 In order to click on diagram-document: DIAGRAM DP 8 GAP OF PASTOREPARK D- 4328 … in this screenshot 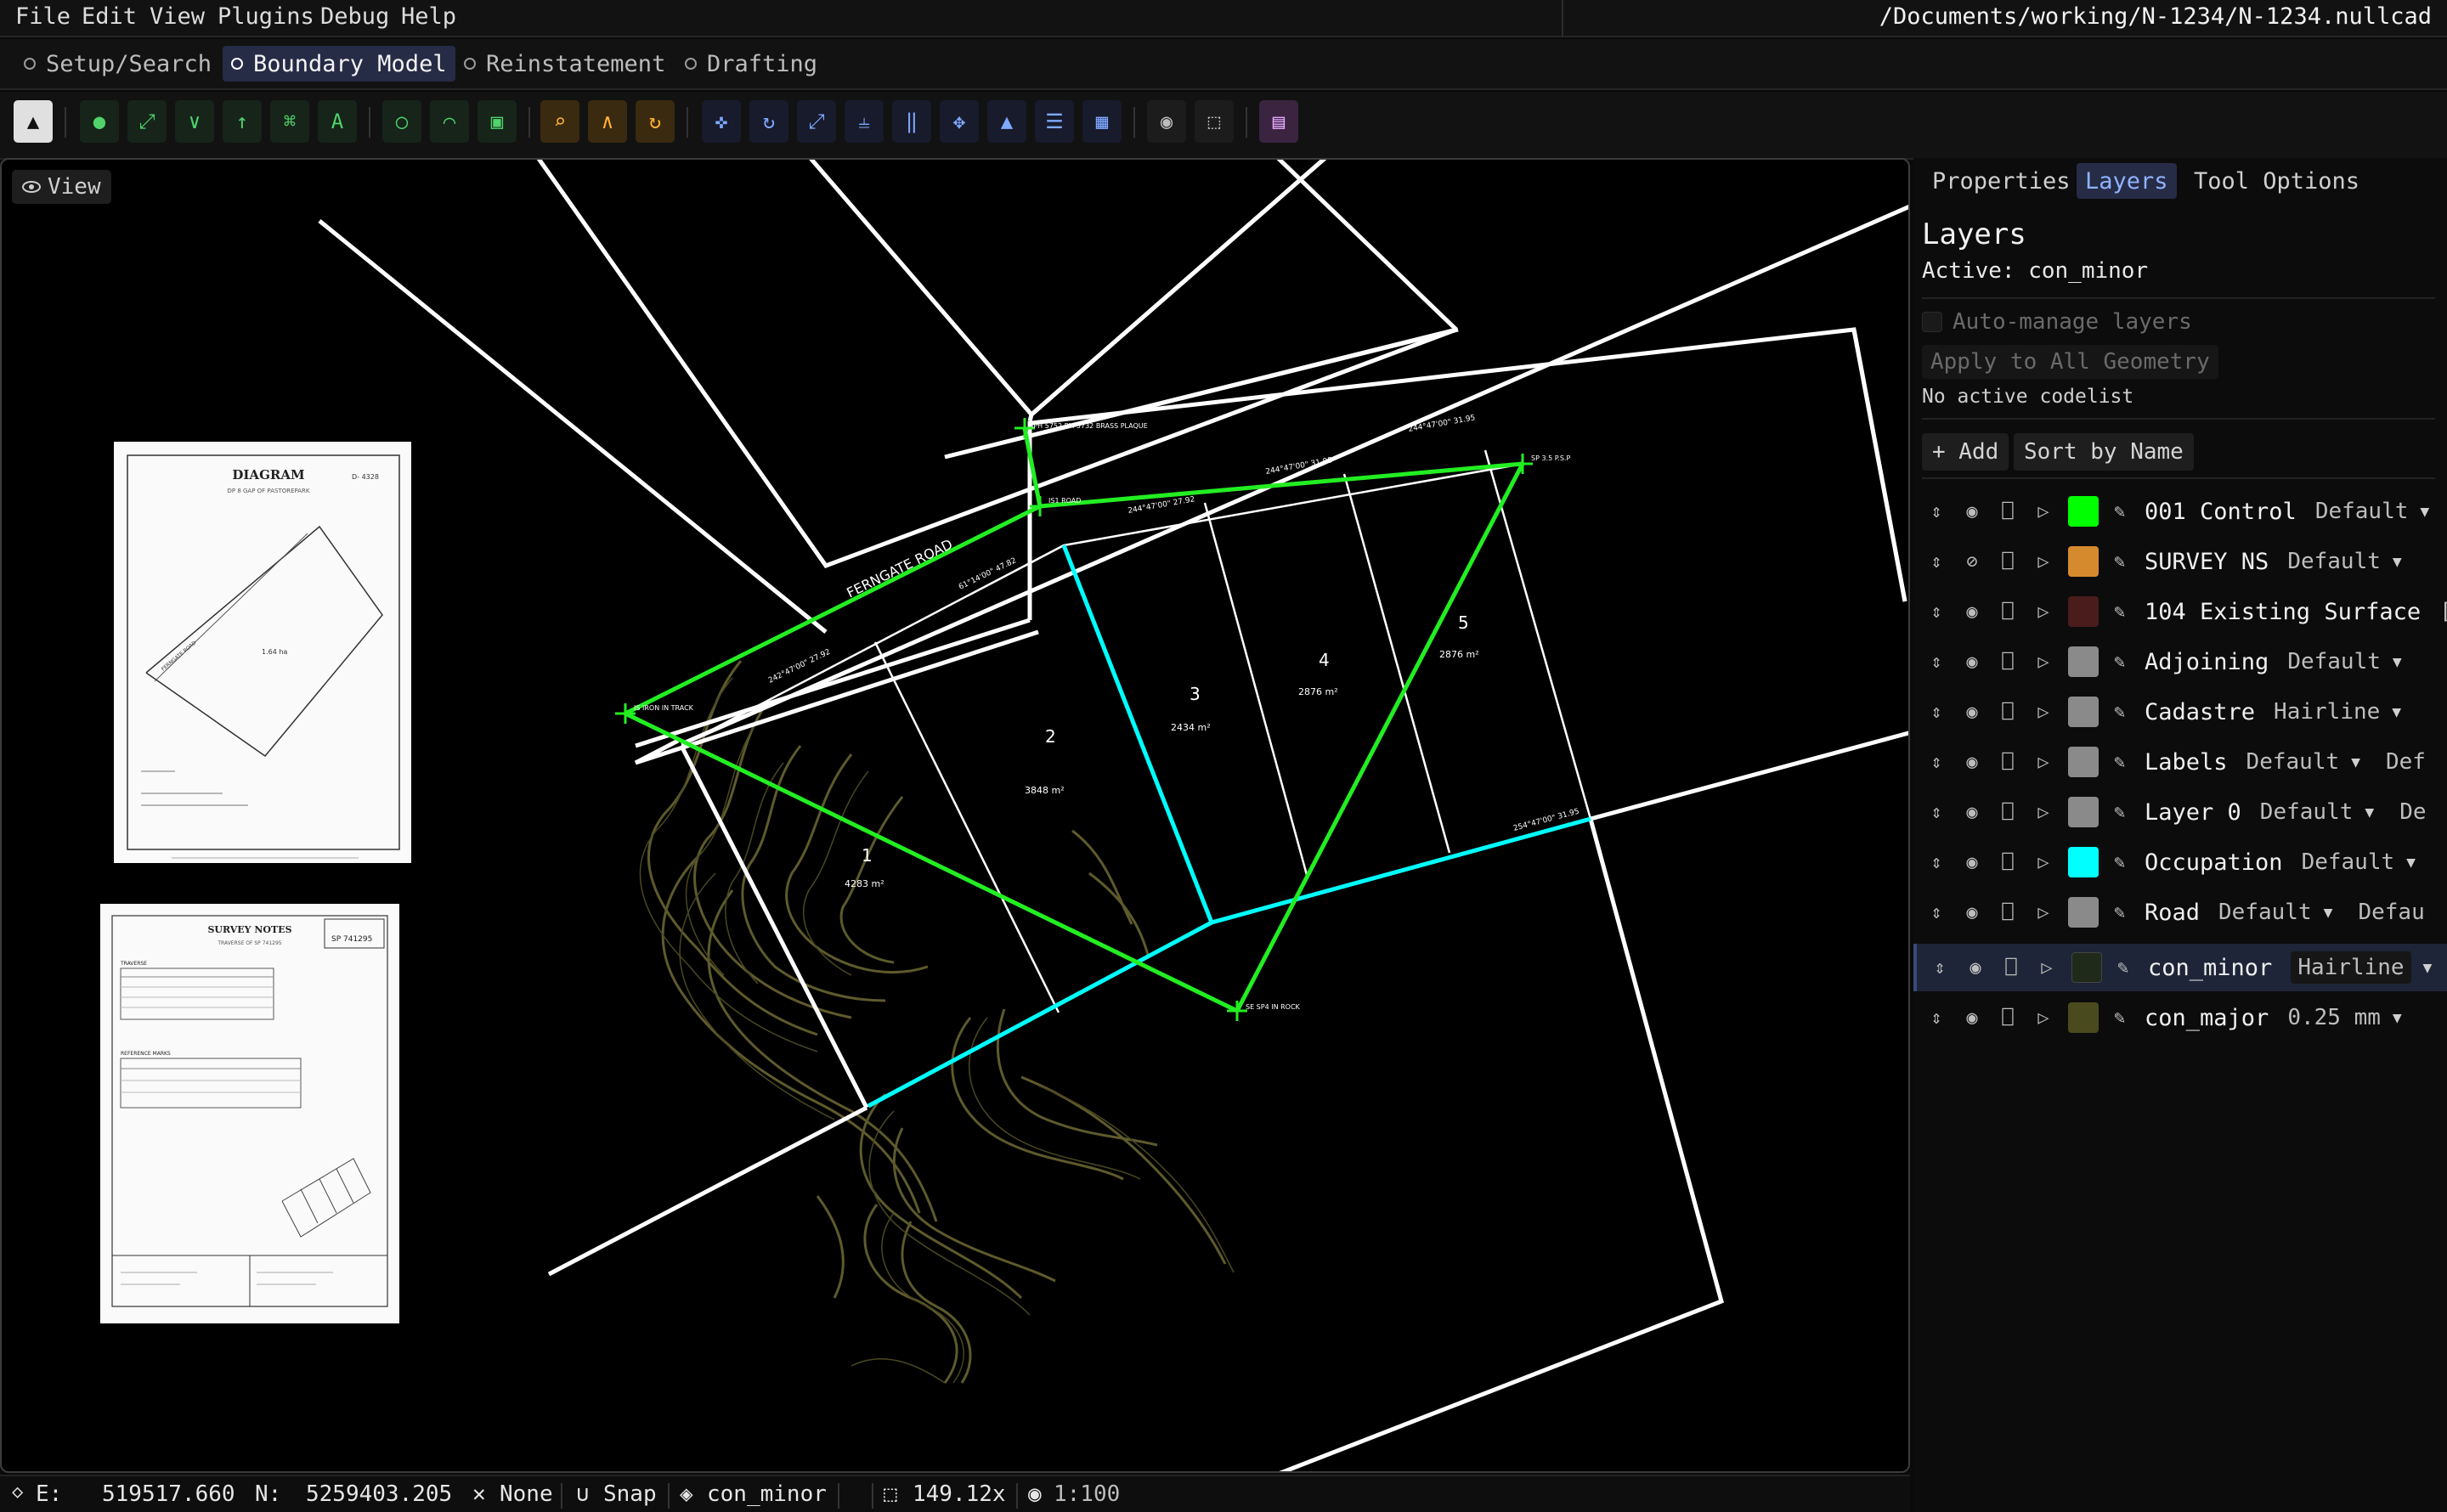, I will do `click(262, 652)`.